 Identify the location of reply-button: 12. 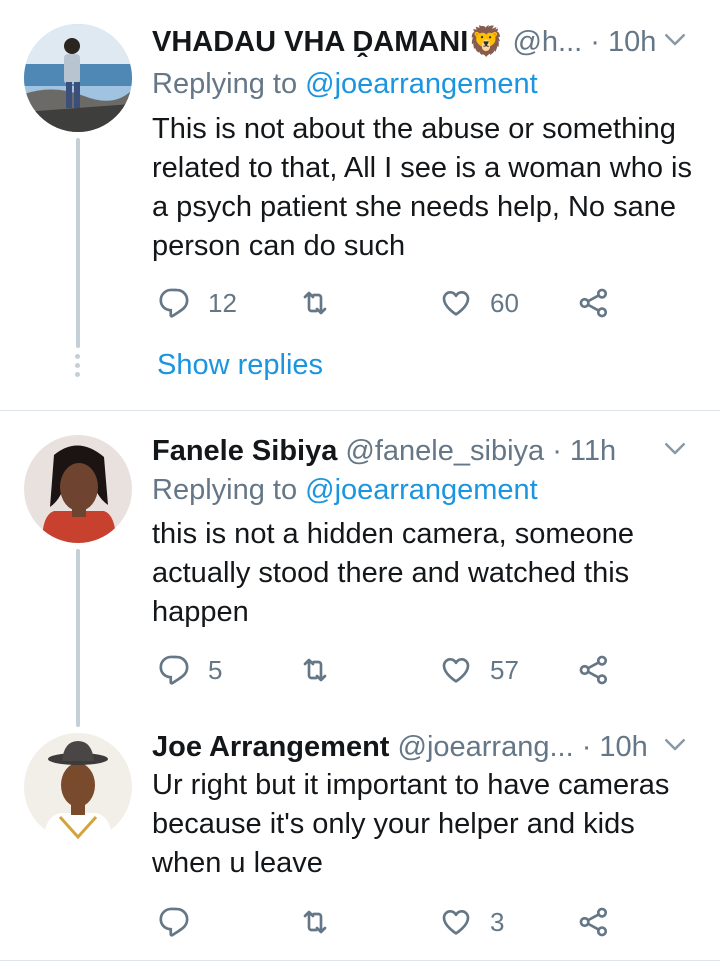
(197, 303).